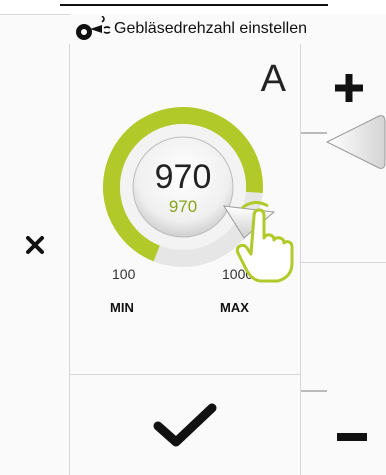 Image resolution: width=386 pixels, height=475 pixels. I want to click on target-value: 970, so click(183, 206).